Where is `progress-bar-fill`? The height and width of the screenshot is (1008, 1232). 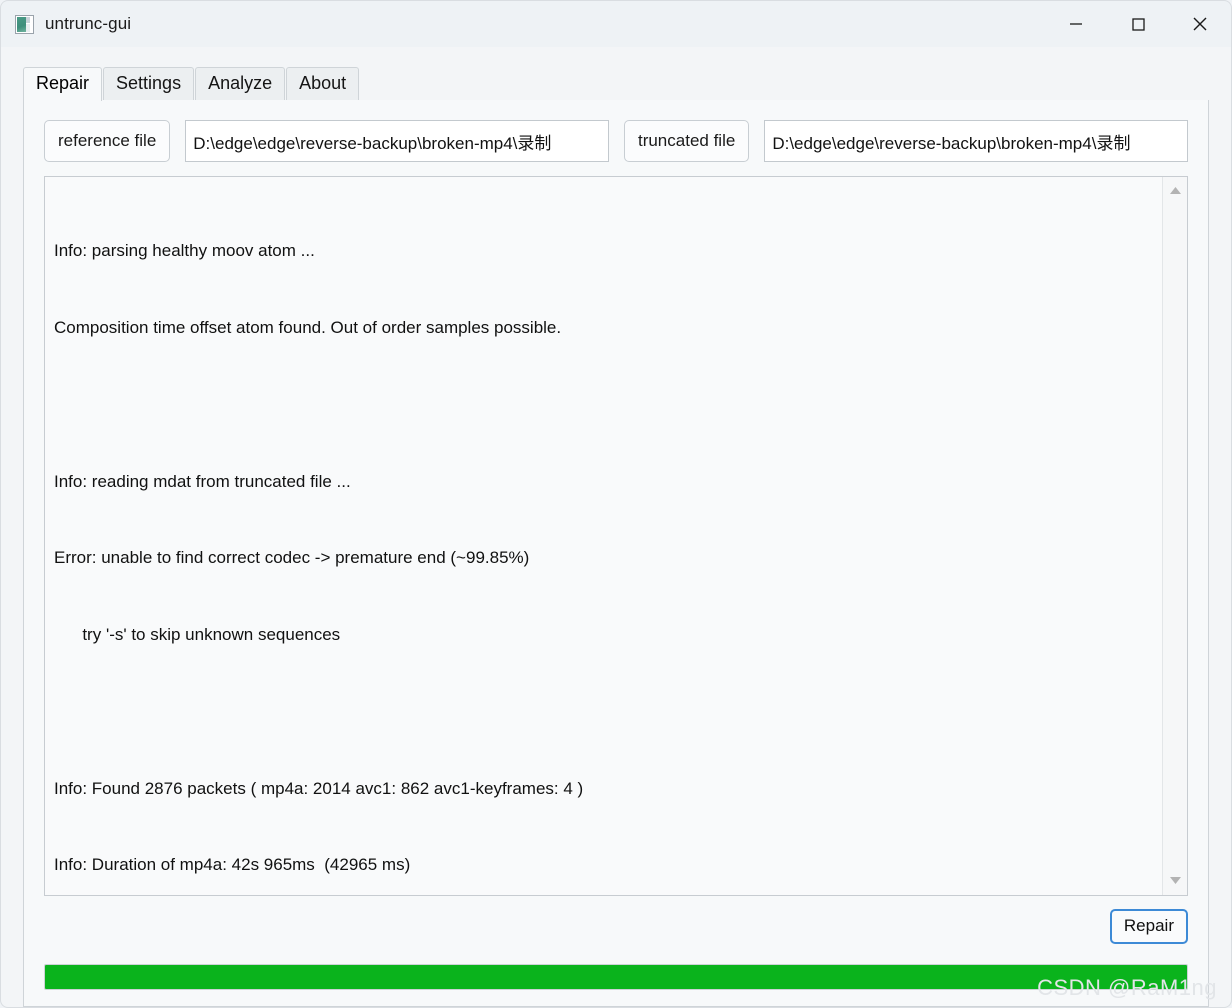
progress-bar-fill is located at coordinates (616, 977).